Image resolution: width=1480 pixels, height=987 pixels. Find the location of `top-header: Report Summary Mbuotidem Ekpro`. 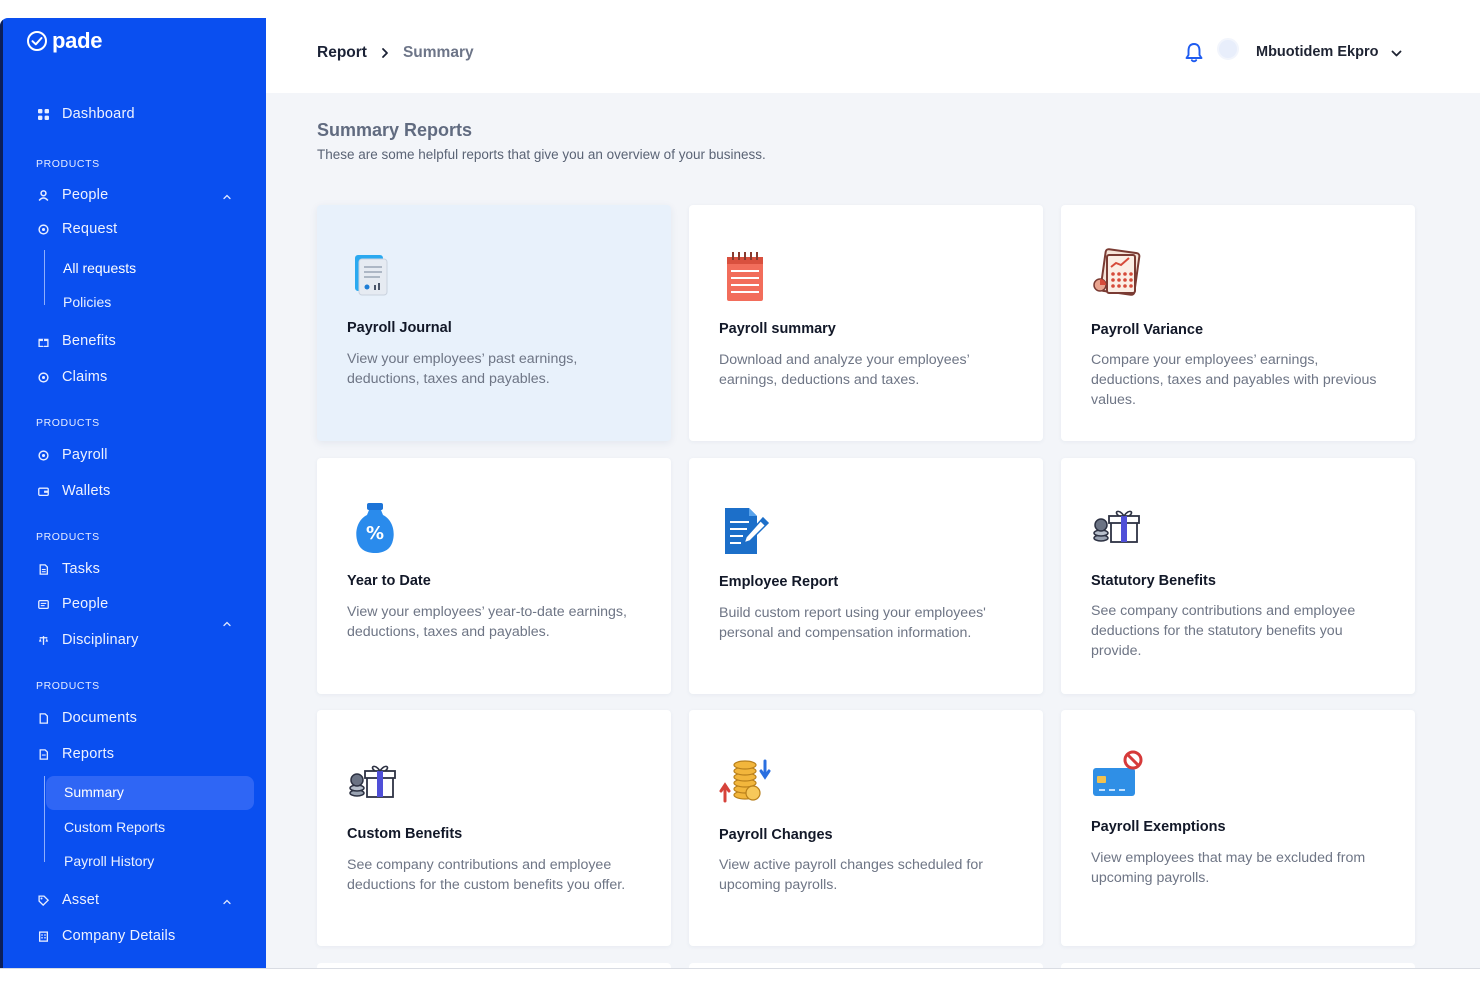

top-header: Report Summary Mbuotidem Ekpro is located at coordinates (873, 55).